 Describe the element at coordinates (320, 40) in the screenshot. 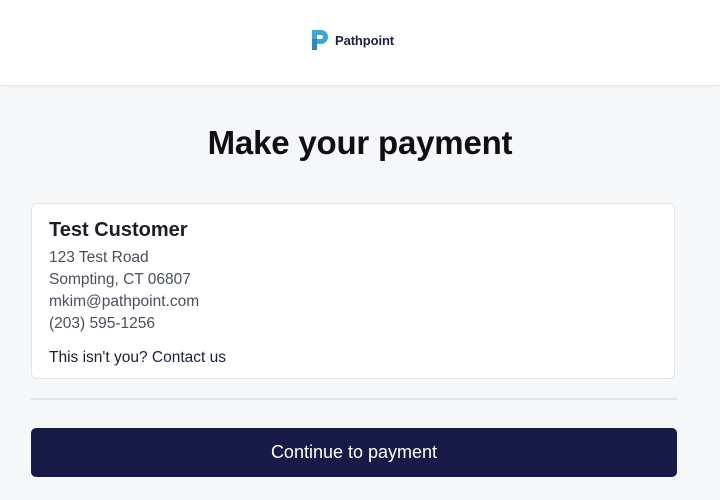

I see `pathpoint-logo-icon` at that location.